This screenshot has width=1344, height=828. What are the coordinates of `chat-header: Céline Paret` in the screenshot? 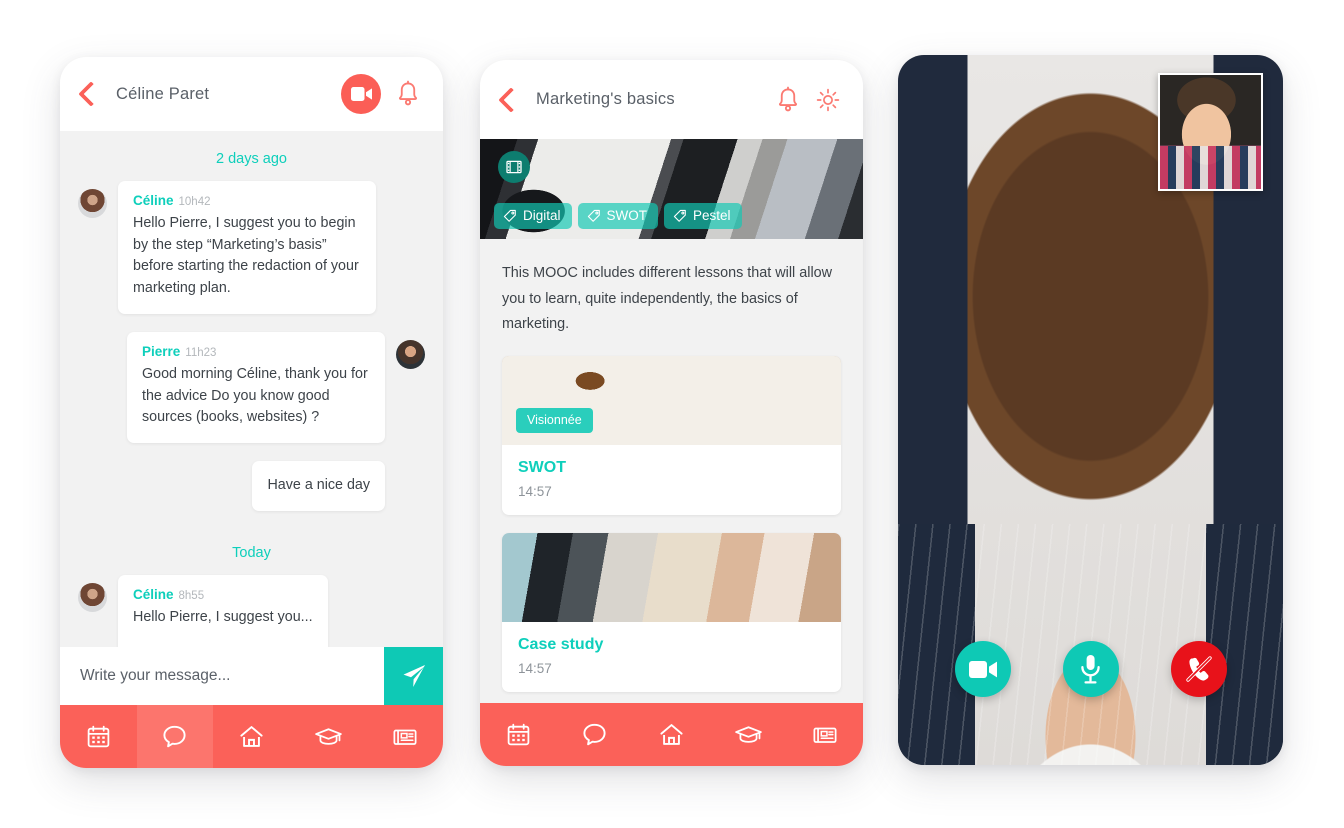 It's located at (251, 94).